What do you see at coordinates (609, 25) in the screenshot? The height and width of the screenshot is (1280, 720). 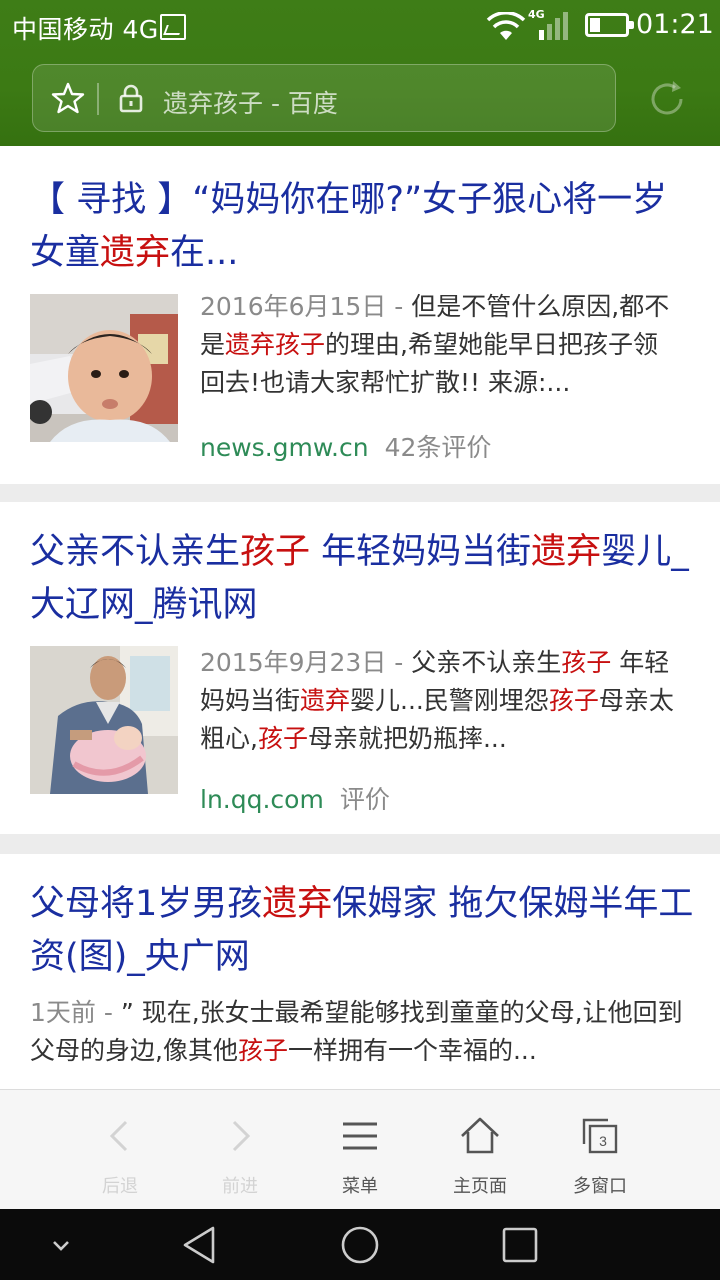 I see `battery-icon` at bounding box center [609, 25].